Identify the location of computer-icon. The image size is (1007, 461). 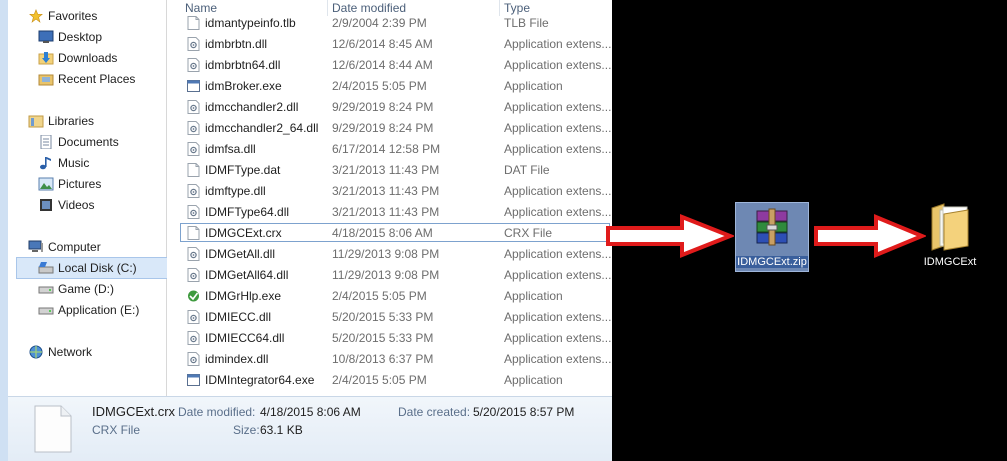
(35, 246).